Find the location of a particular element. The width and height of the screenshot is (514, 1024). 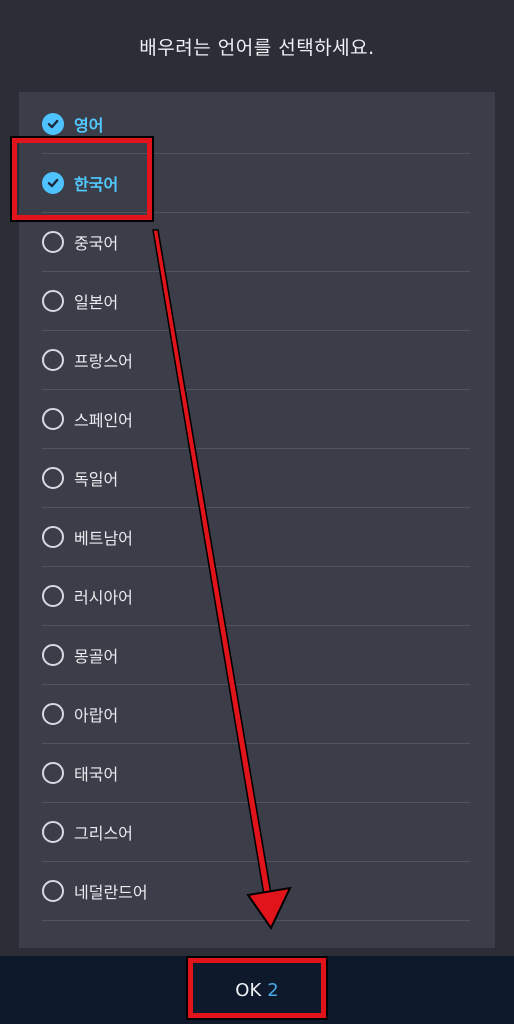

page-title-text: 배우려는 언어를 선택하세요. is located at coordinates (257, 47).